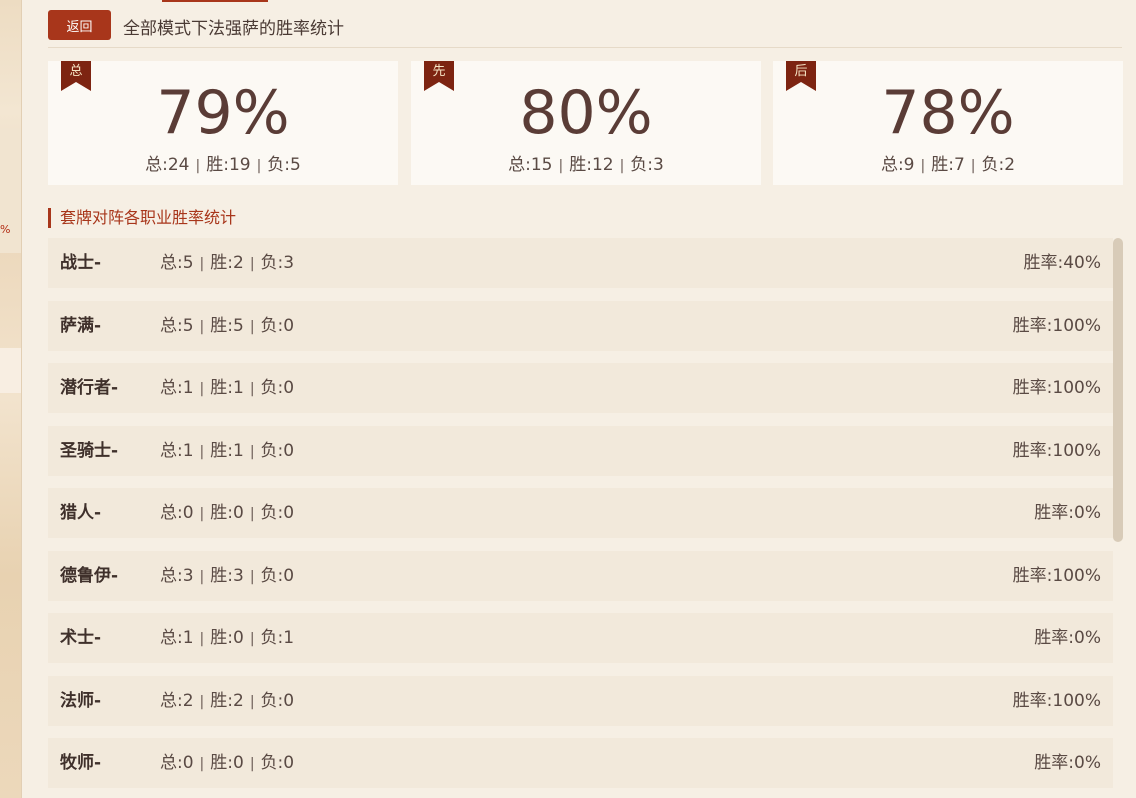 The width and height of the screenshot is (1136, 798). Describe the element at coordinates (580, 638) in the screenshot. I see `list-item: 术士- 总:1 | 胜:0 | 负:1 胜率:0%` at that location.